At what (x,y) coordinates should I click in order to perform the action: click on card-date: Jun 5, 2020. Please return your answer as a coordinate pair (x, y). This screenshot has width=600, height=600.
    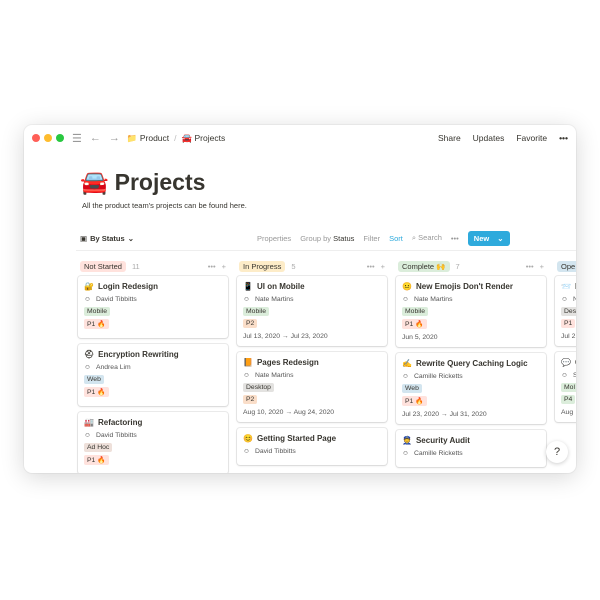
    Looking at the image, I should click on (420, 337).